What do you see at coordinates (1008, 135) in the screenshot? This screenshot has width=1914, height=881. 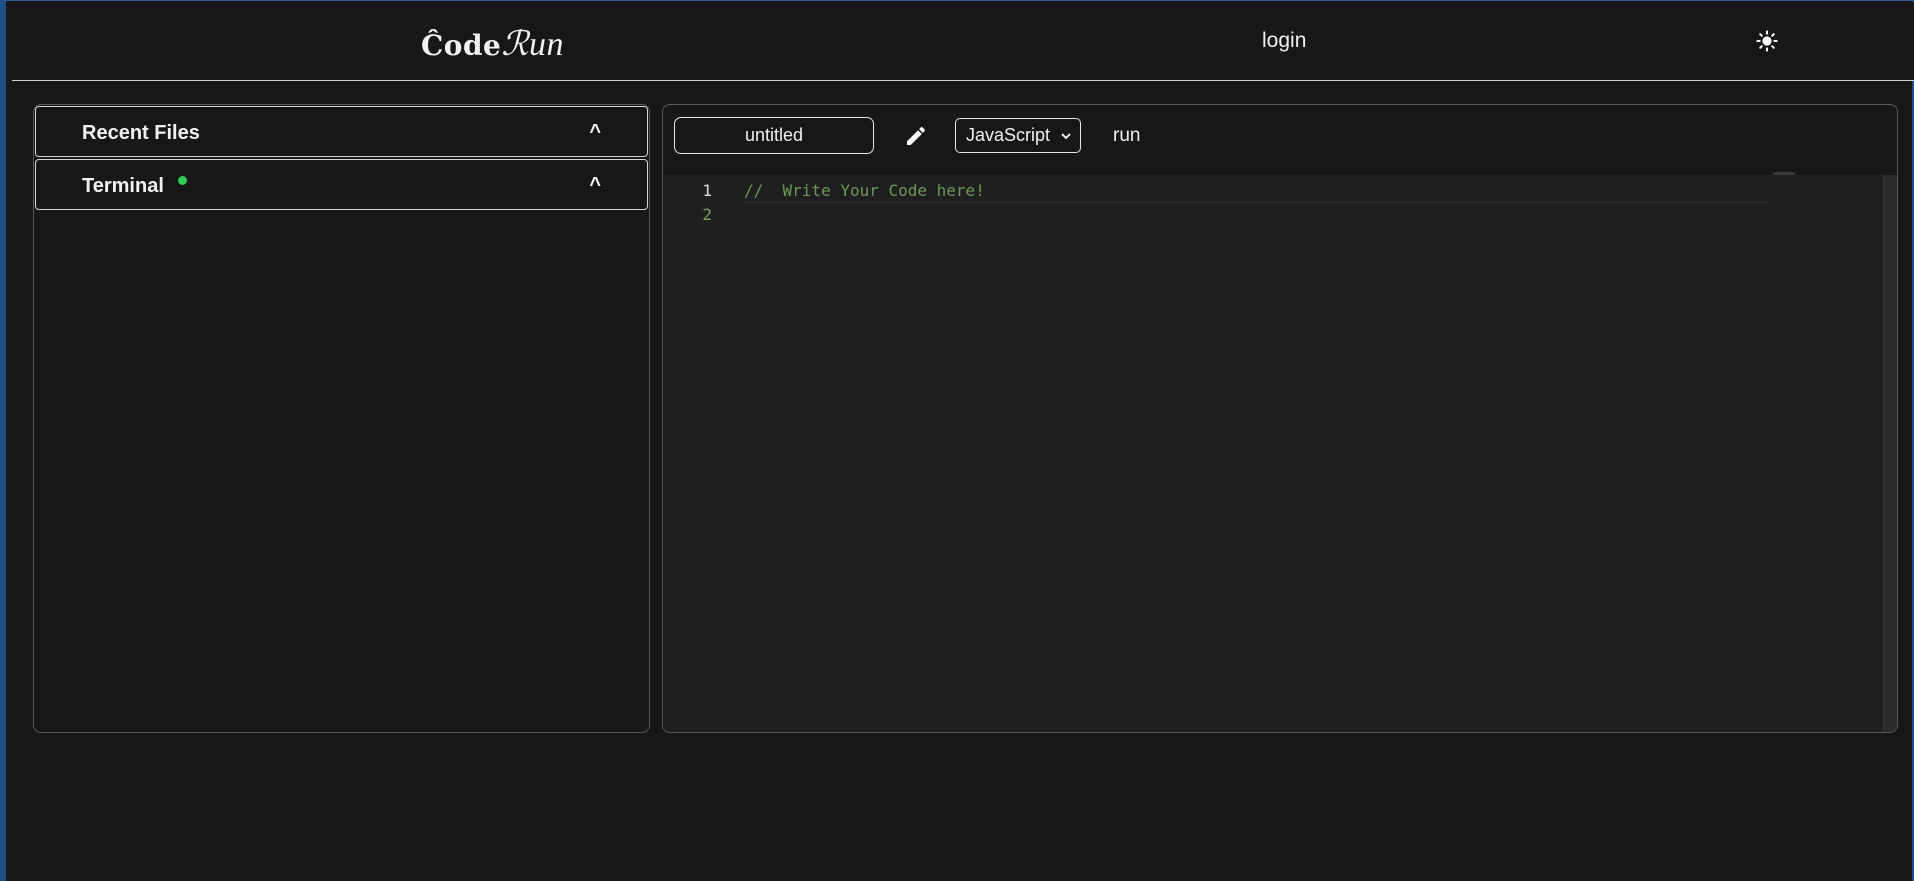 I see `language-select-value: JavaScript` at bounding box center [1008, 135].